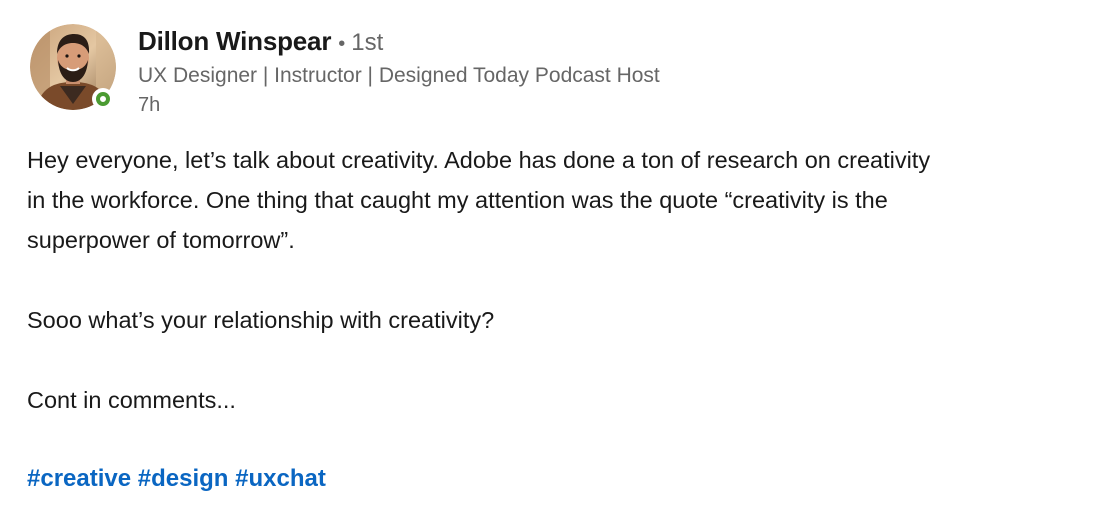 Image resolution: width=1093 pixels, height=515 pixels. Describe the element at coordinates (367, 42) in the screenshot. I see `connection-degree: 1st` at that location.